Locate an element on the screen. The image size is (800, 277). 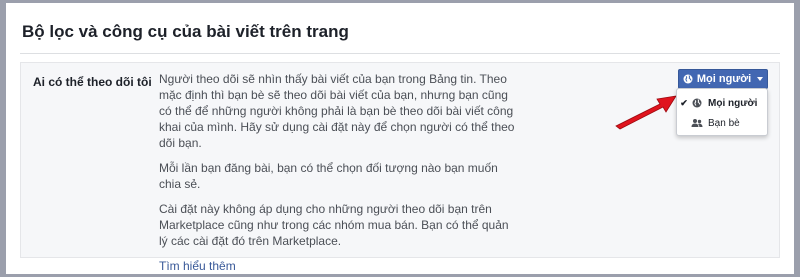
menu-item-label: Bạn bè is located at coordinates (724, 123).